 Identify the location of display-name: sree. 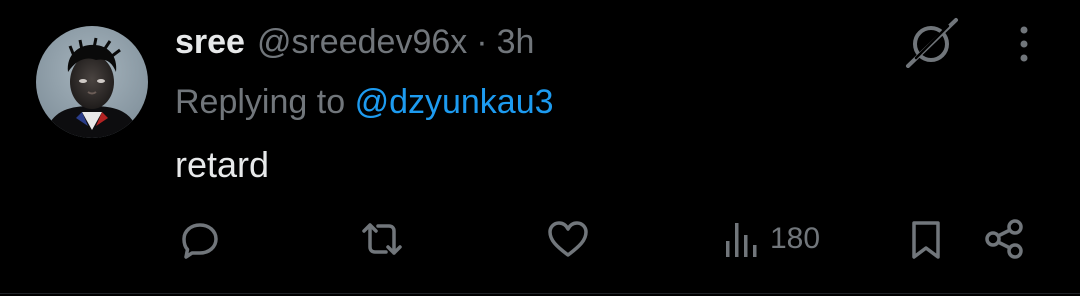
(210, 42).